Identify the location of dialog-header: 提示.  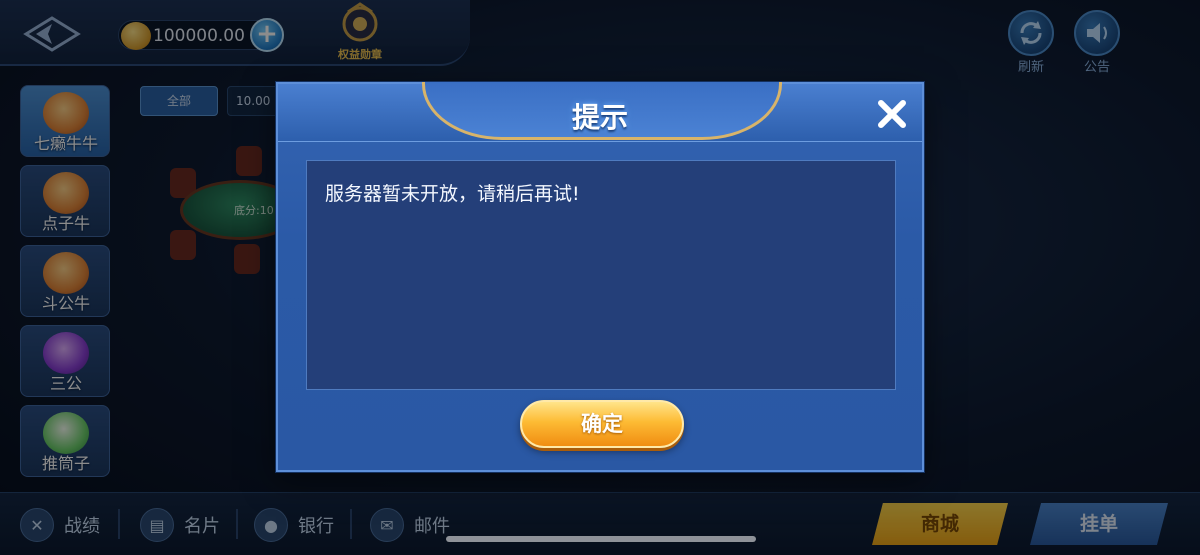
(600, 112).